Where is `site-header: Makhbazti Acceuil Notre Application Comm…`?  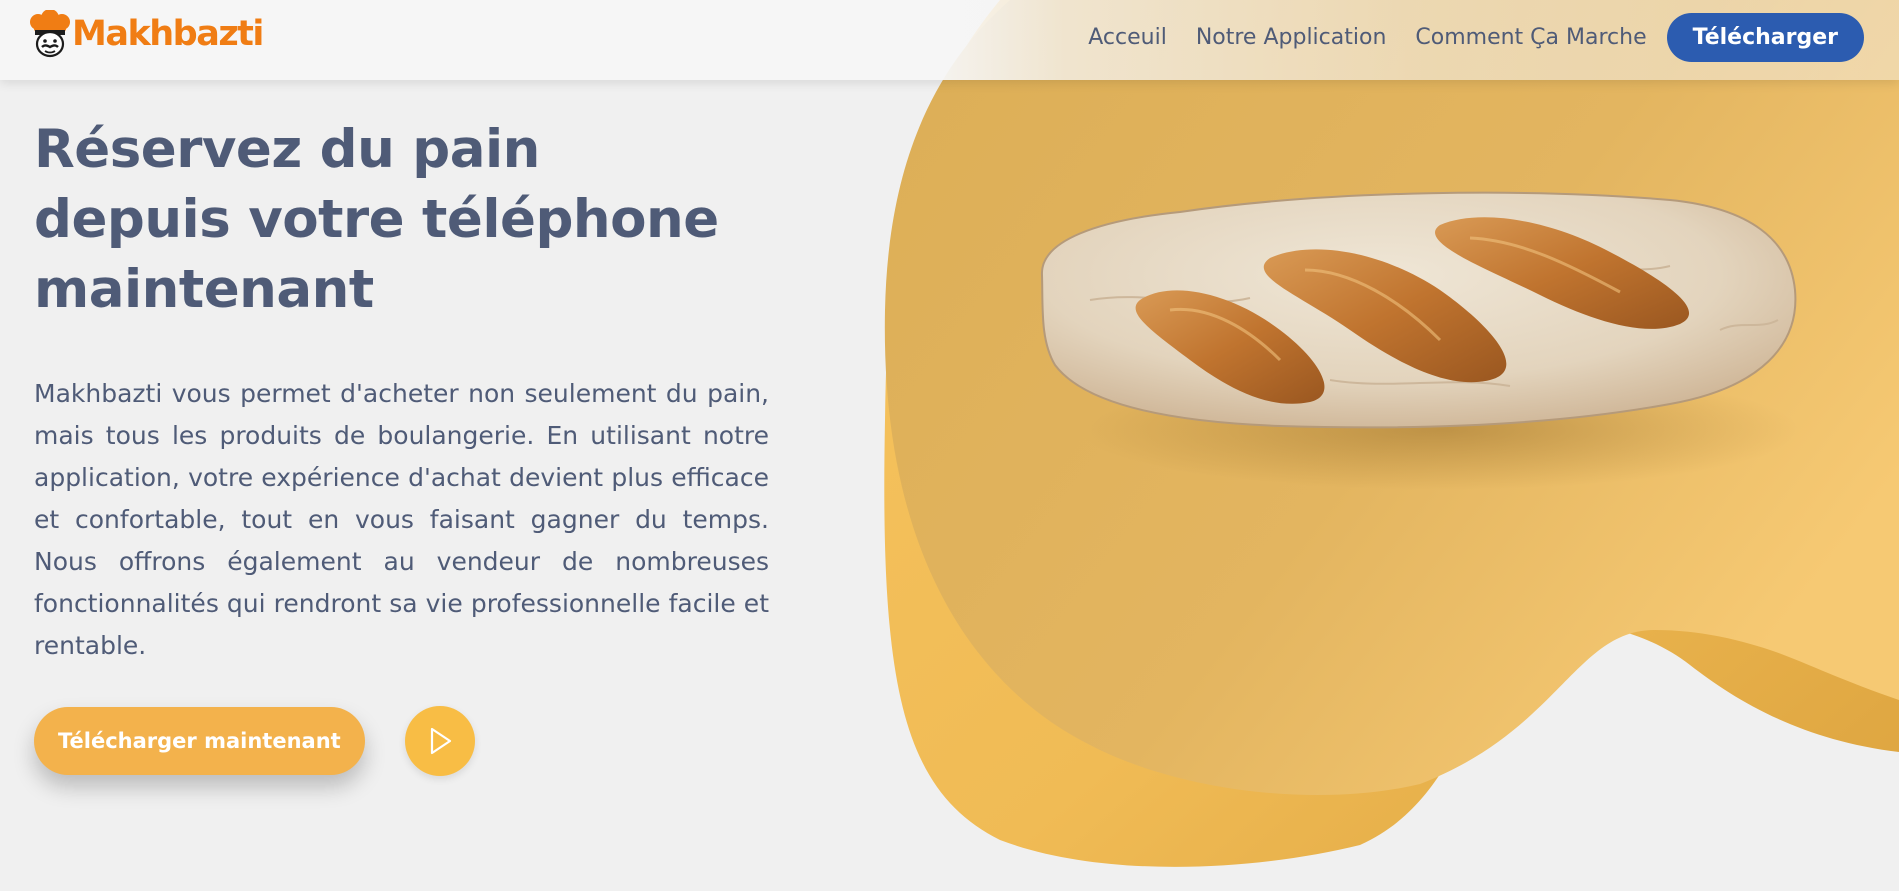 site-header: Makhbazti Acceuil Notre Application Comm… is located at coordinates (949, 40).